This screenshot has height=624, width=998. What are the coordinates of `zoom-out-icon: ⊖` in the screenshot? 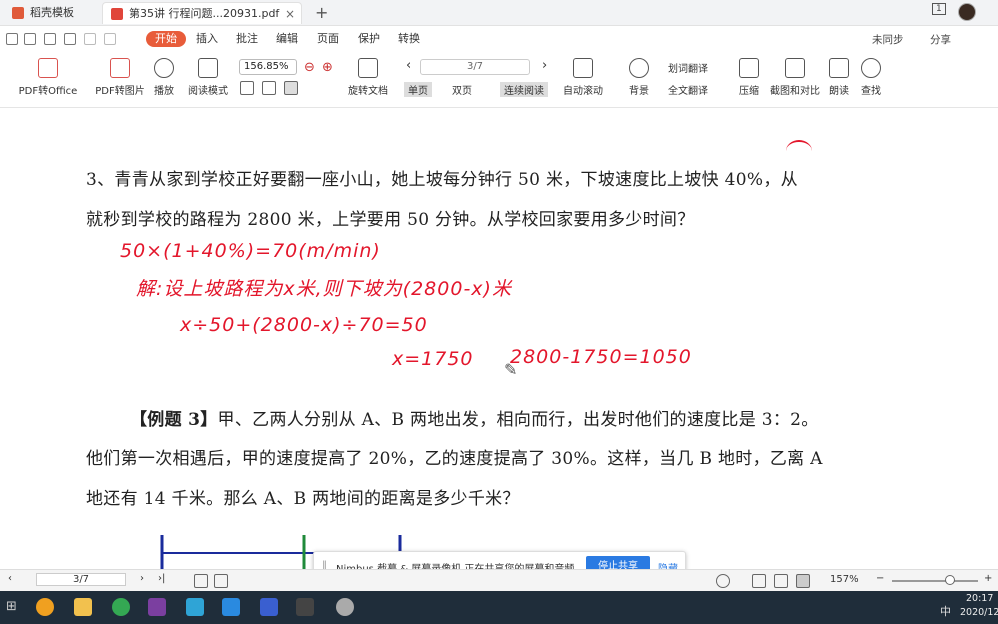 It's located at (309, 67).